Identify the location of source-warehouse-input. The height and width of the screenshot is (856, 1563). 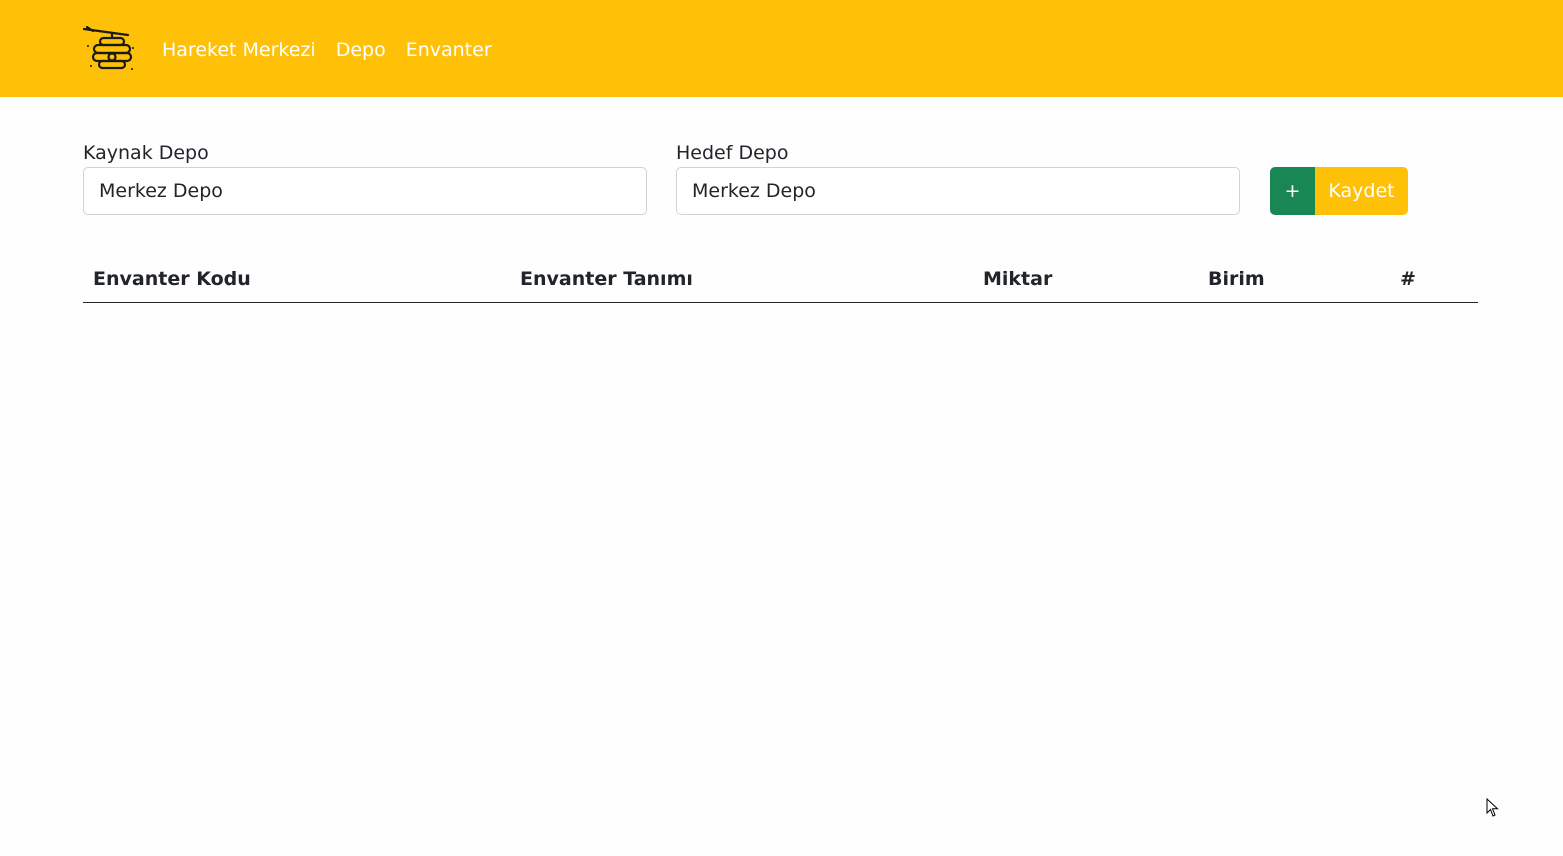
(365, 191).